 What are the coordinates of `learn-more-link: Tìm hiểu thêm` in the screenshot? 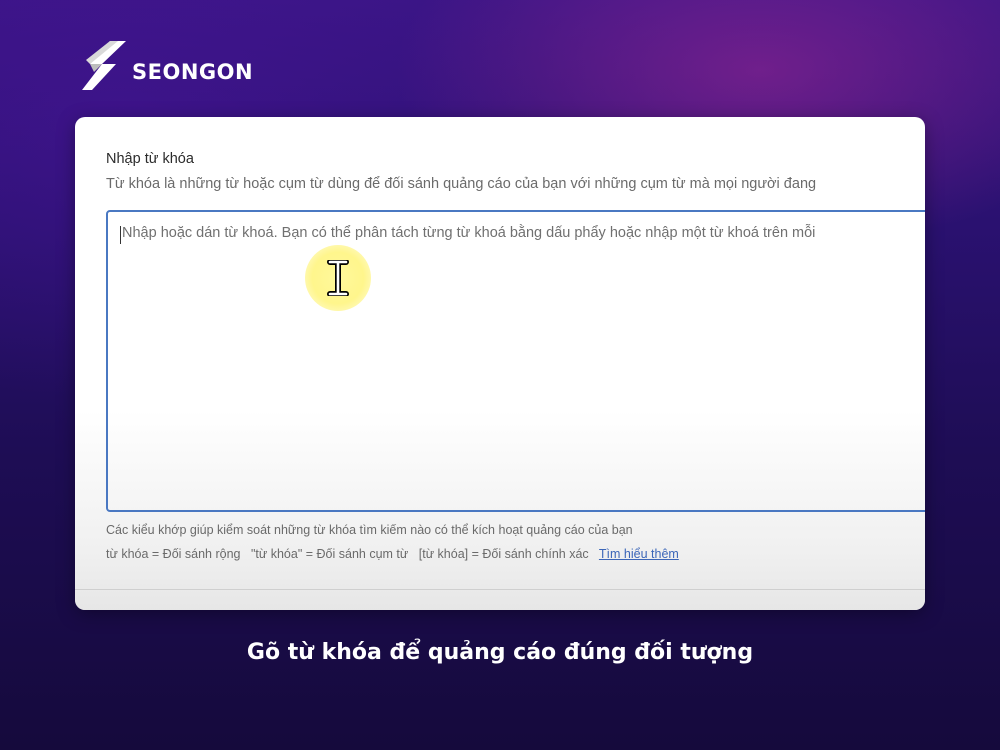 It's located at (639, 554).